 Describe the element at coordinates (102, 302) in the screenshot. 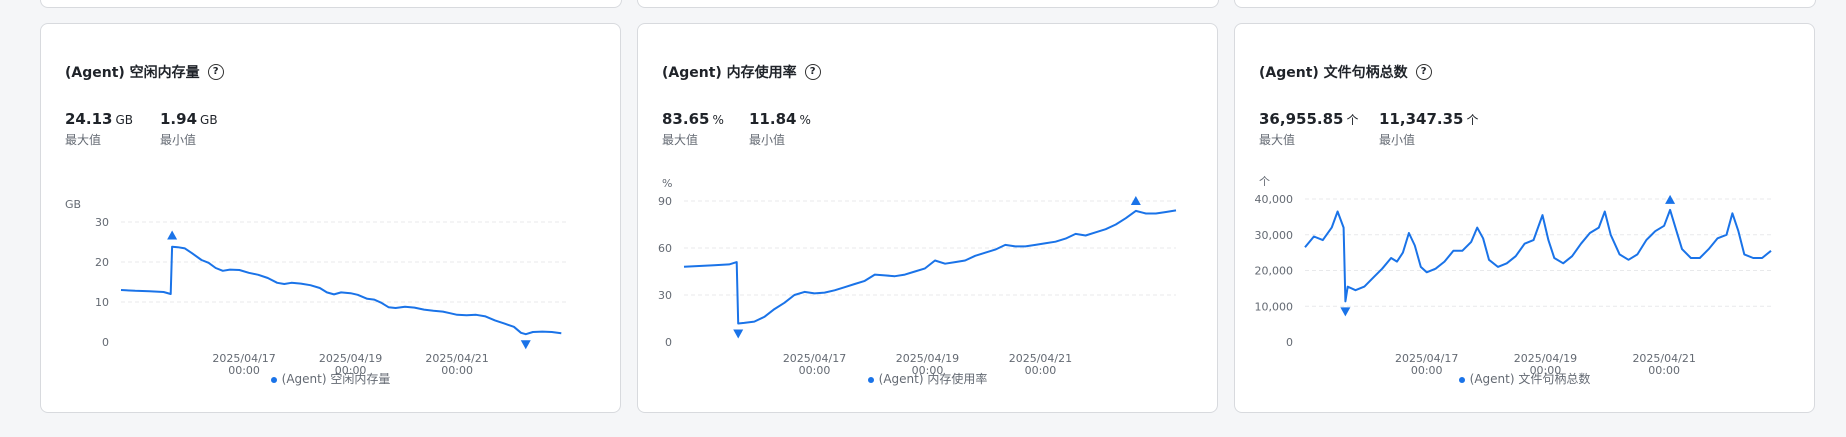

I see `y-tick-label: 10` at that location.